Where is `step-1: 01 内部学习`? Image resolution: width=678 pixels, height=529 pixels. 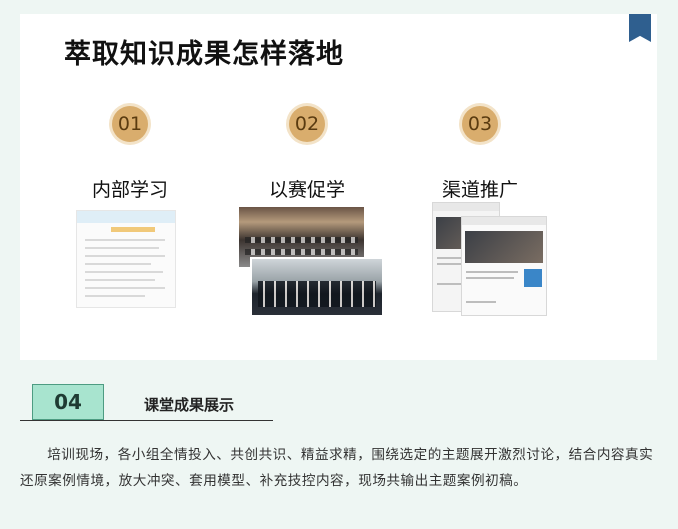
step-1: 01 内部学习 is located at coordinates (130, 154).